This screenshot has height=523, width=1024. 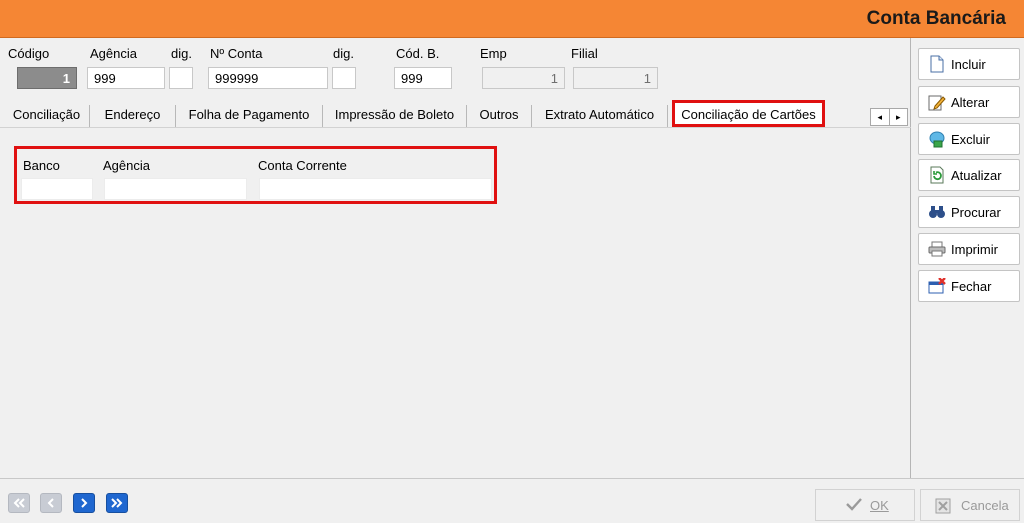 What do you see at coordinates (41, 165) in the screenshot?
I see `banco-label: Banco` at bounding box center [41, 165].